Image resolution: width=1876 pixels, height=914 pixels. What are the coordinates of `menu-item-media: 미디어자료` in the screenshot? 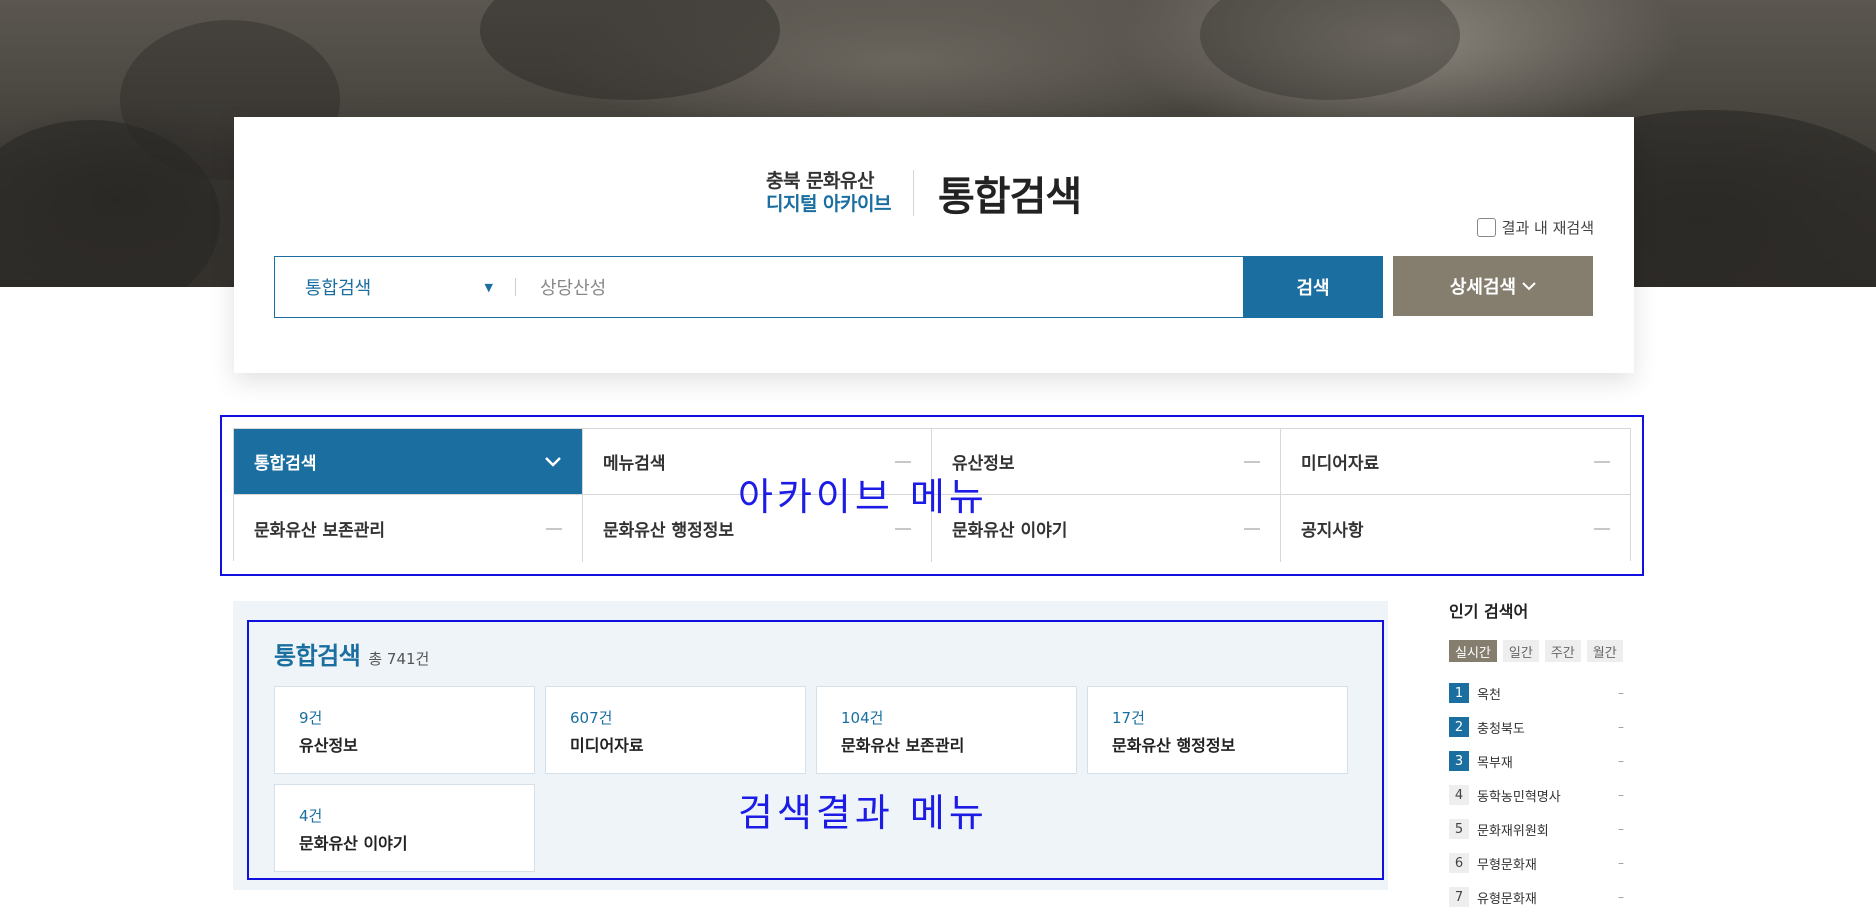 It's located at (1455, 462).